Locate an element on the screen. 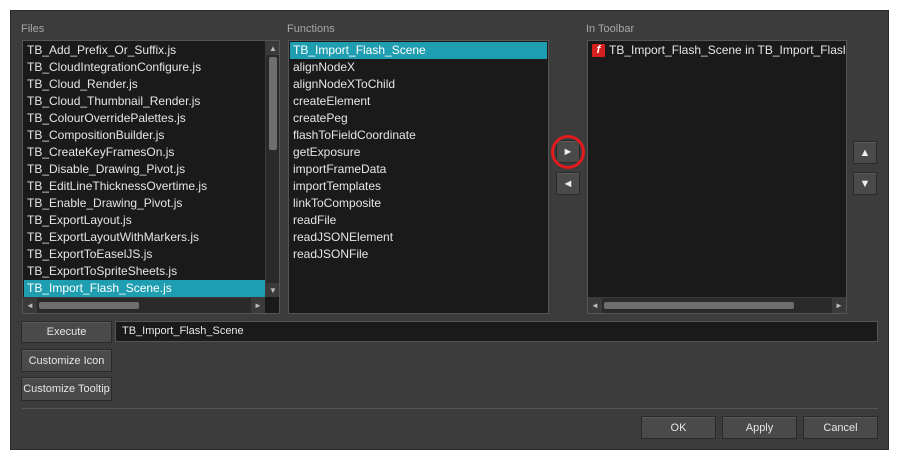 The height and width of the screenshot is (461, 899). file-list-item: TB_Enable_Drawing_Pivot.js is located at coordinates (145, 203).